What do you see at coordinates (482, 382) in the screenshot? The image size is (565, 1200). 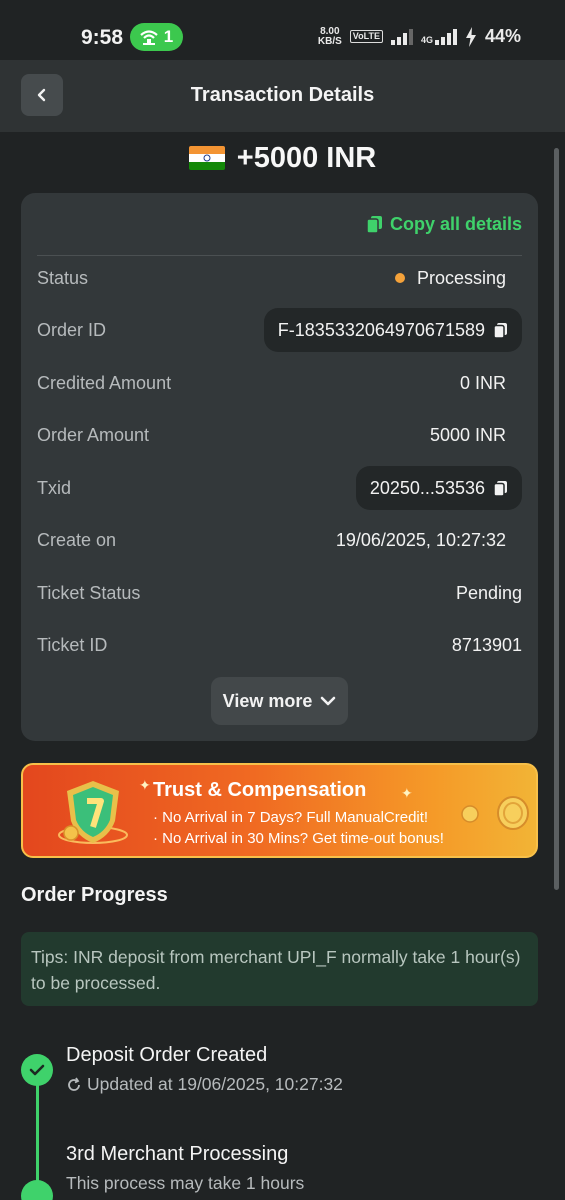 I see `credited-amount-value: 0 INR` at bounding box center [482, 382].